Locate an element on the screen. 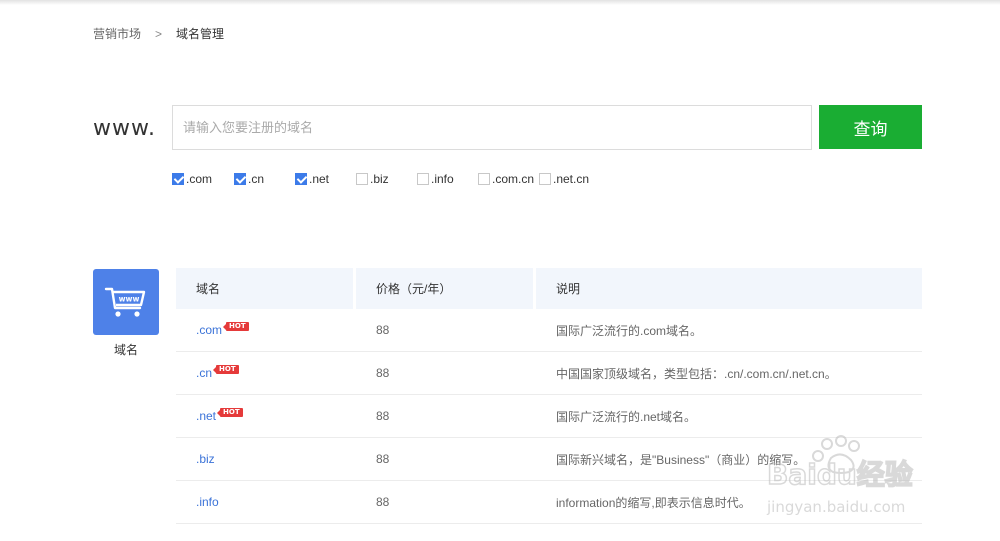  table-row: .com HOT 88 国际广泛流行的.com域名。 is located at coordinates (549, 330).